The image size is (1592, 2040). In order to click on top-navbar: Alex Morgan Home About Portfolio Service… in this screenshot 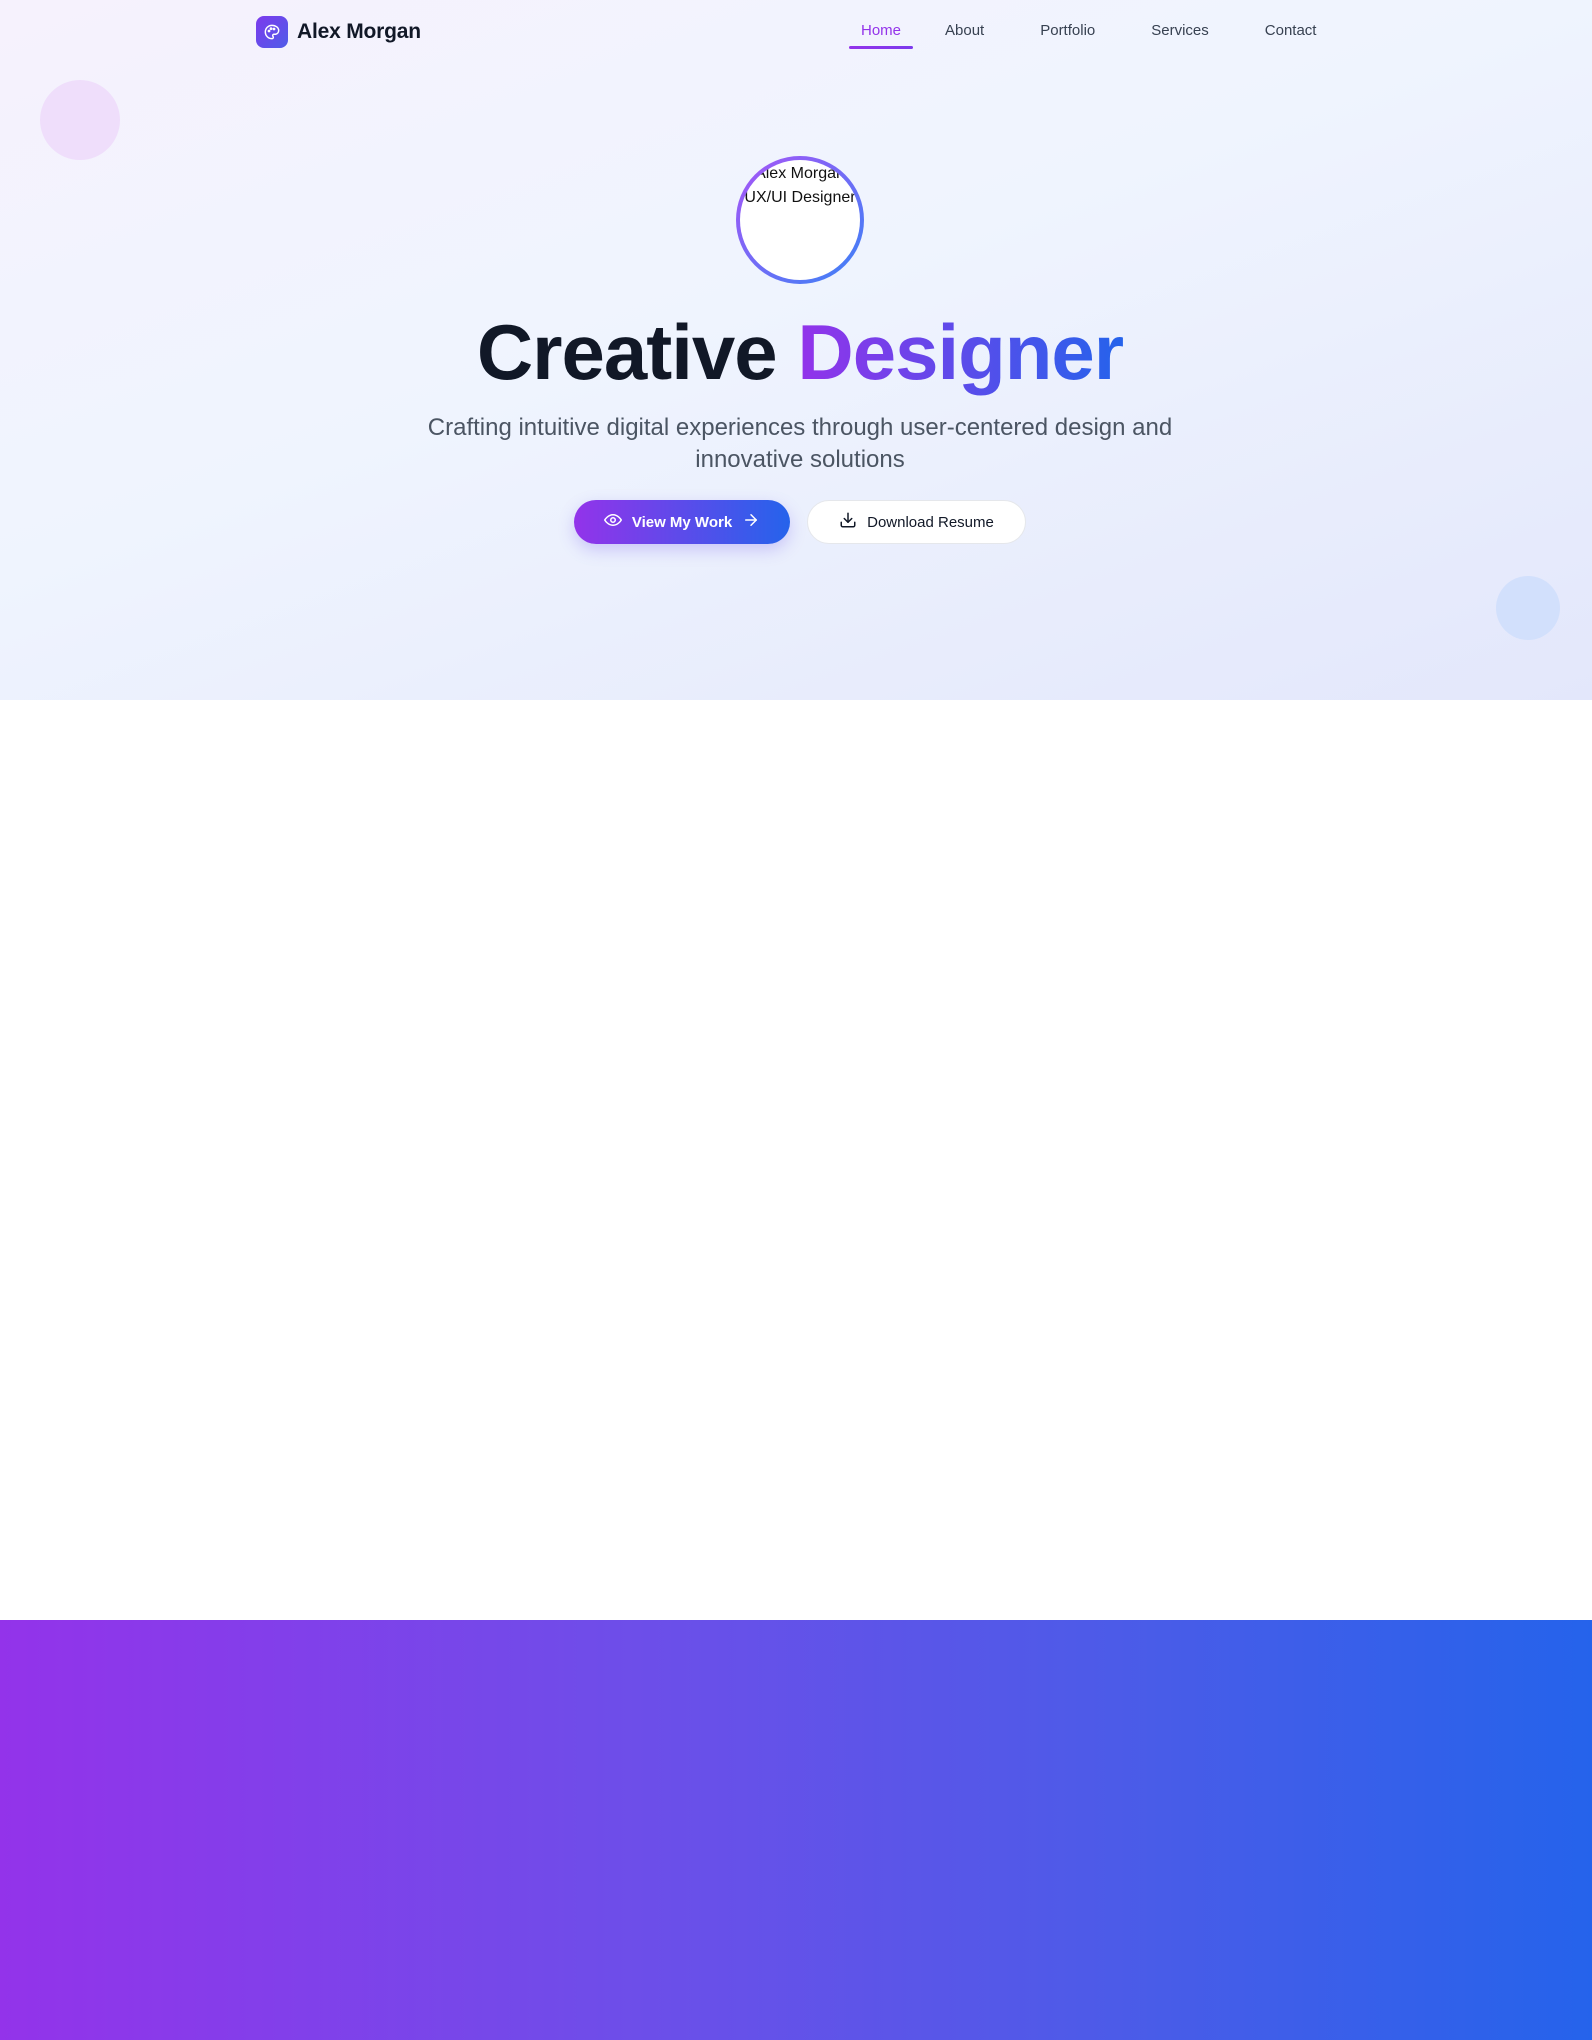, I will do `click(796, 32)`.